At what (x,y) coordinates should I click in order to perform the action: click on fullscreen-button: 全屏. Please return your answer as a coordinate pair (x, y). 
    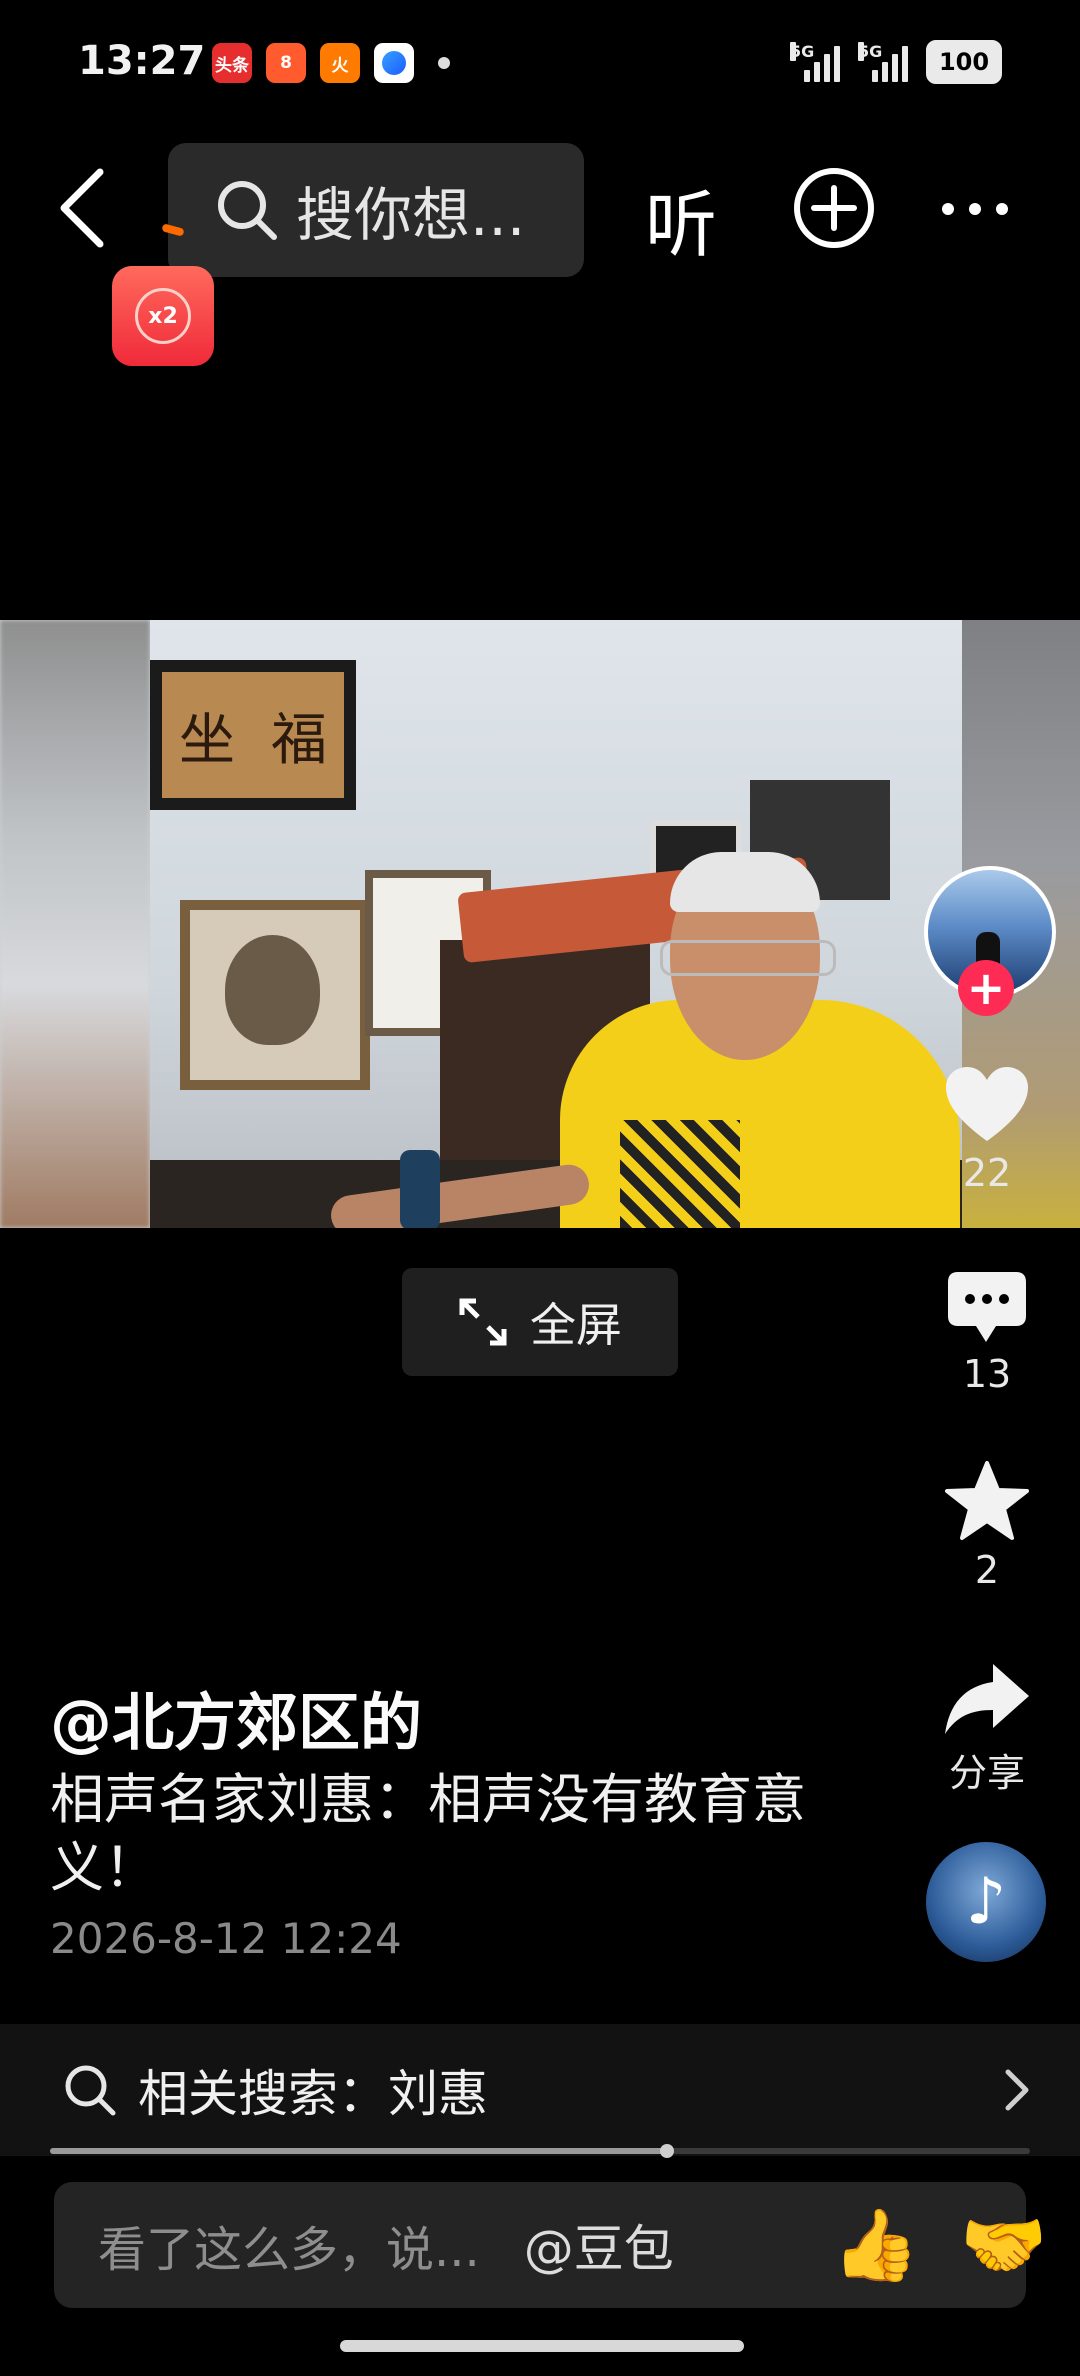
    Looking at the image, I should click on (540, 1322).